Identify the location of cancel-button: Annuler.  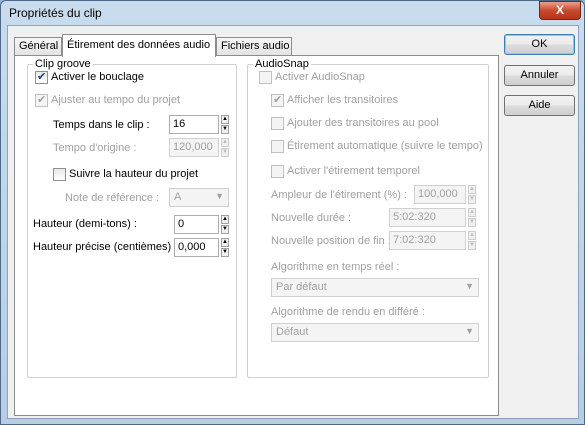
(539, 75).